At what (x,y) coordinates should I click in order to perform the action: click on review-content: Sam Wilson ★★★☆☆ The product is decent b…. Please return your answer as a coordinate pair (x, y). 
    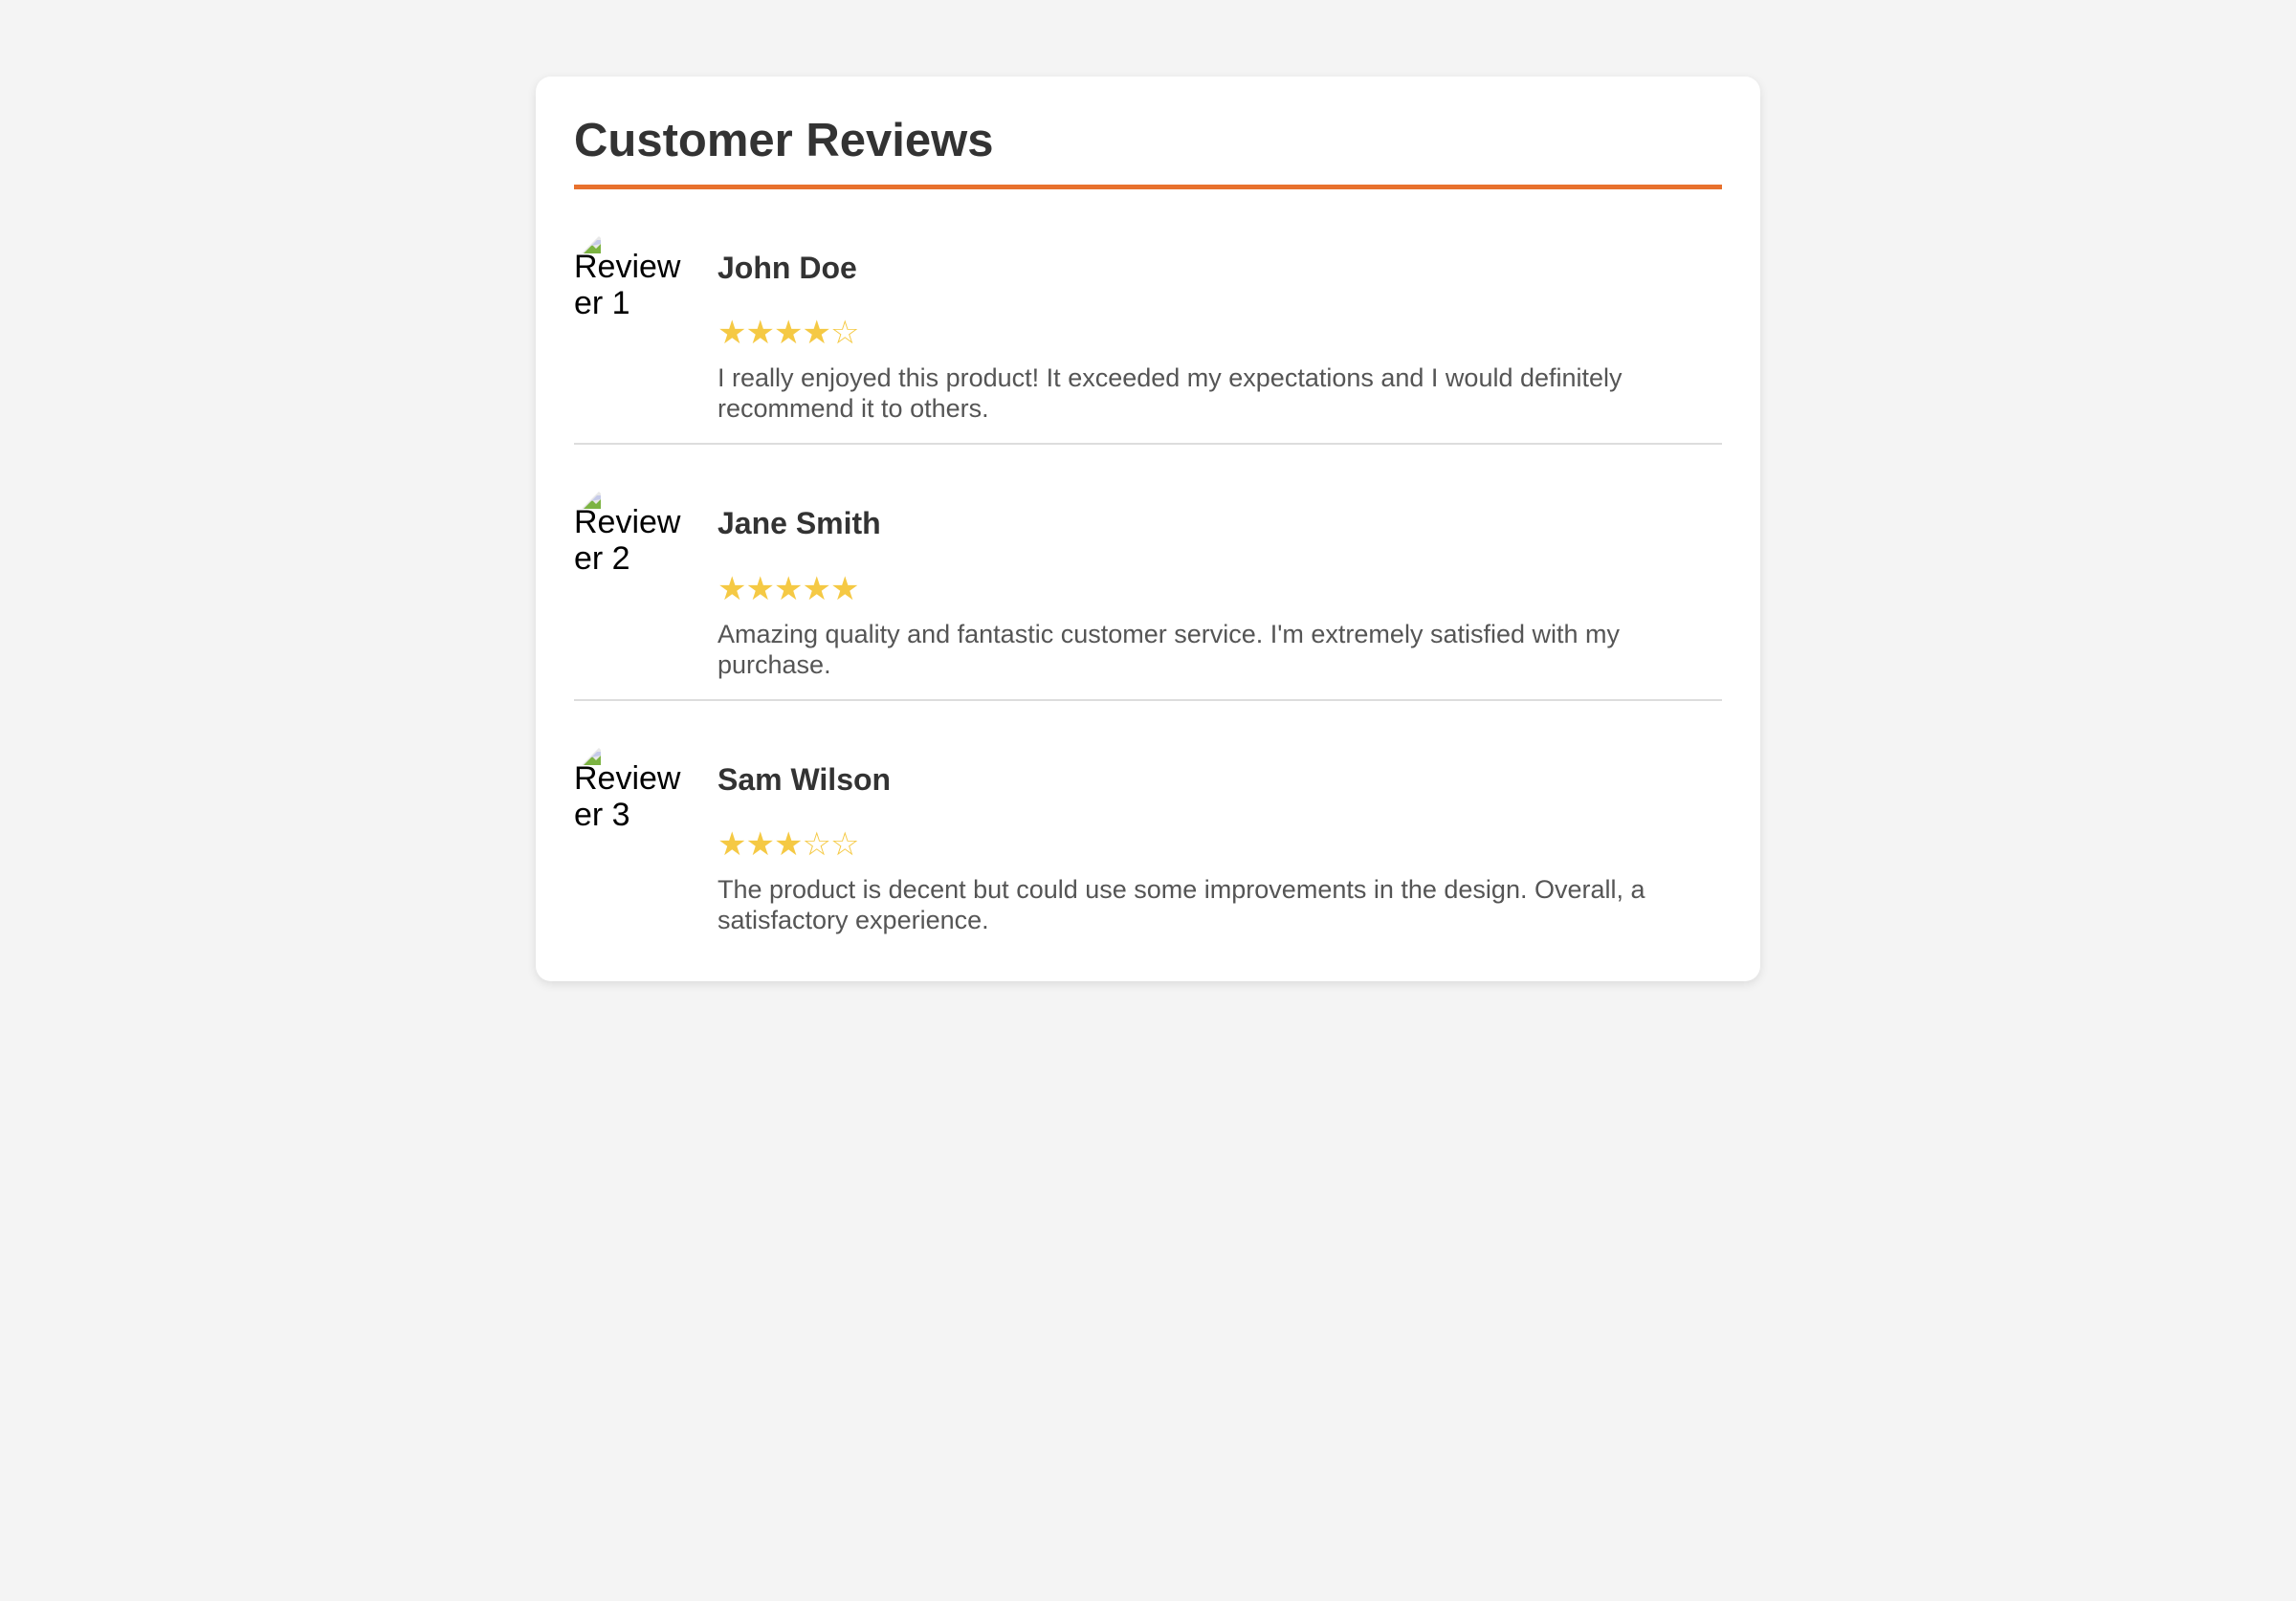
    Looking at the image, I should click on (1220, 840).